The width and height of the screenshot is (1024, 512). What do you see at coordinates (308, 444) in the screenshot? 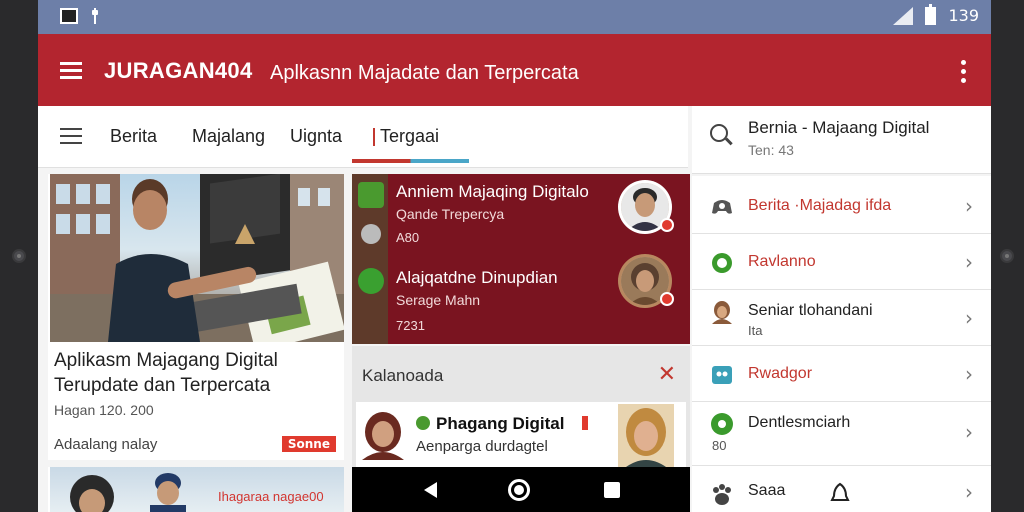
I see `featured-article-badge: Sonne` at bounding box center [308, 444].